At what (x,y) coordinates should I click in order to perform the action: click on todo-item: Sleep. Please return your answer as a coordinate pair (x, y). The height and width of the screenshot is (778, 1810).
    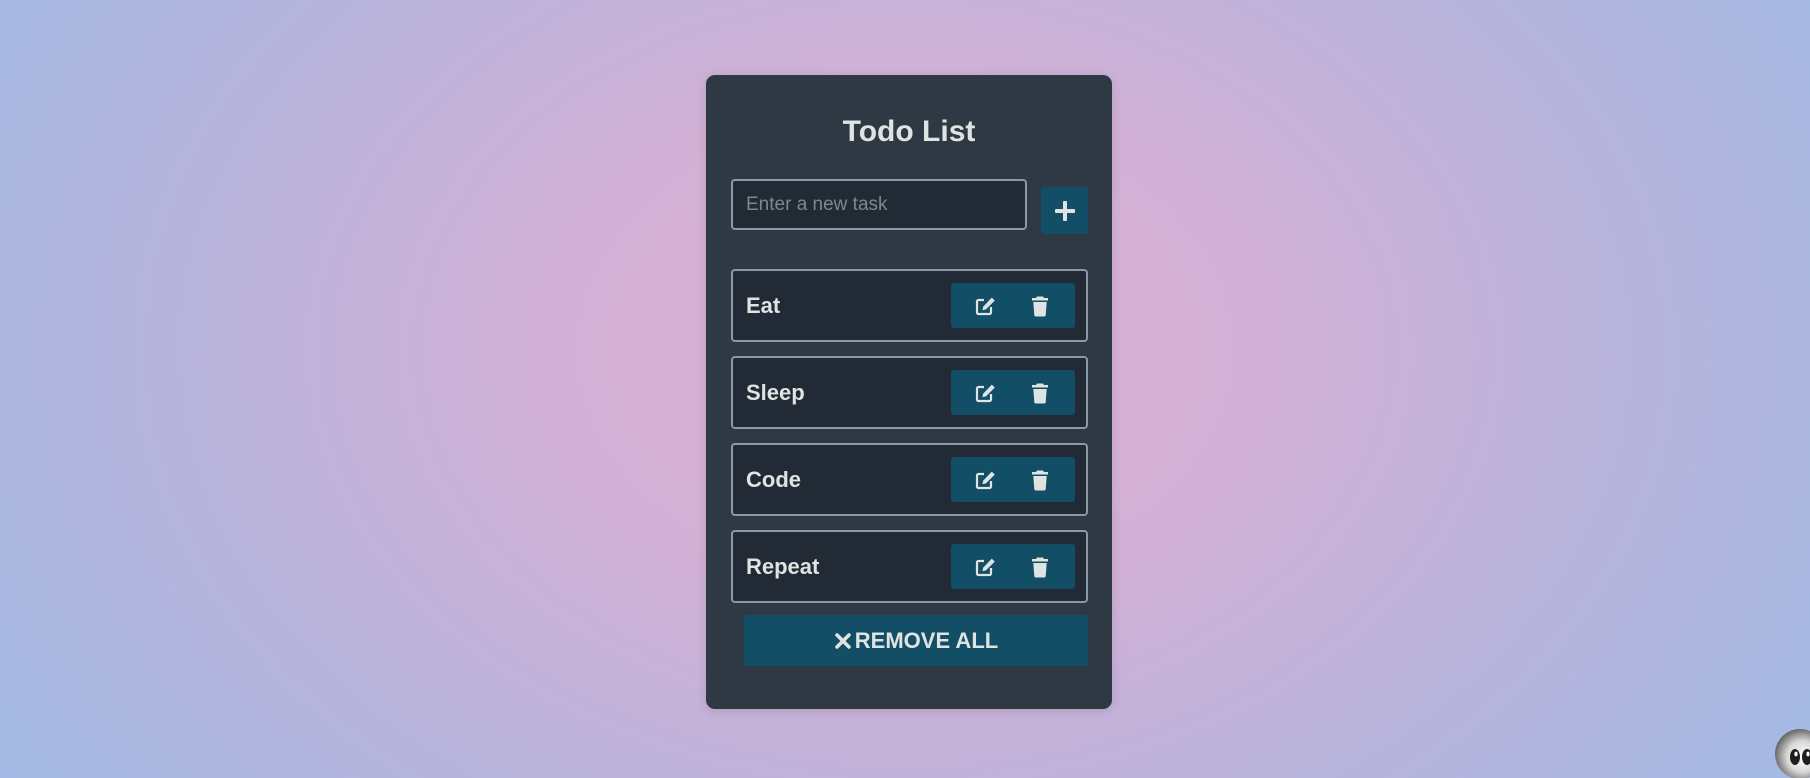
    Looking at the image, I should click on (909, 392).